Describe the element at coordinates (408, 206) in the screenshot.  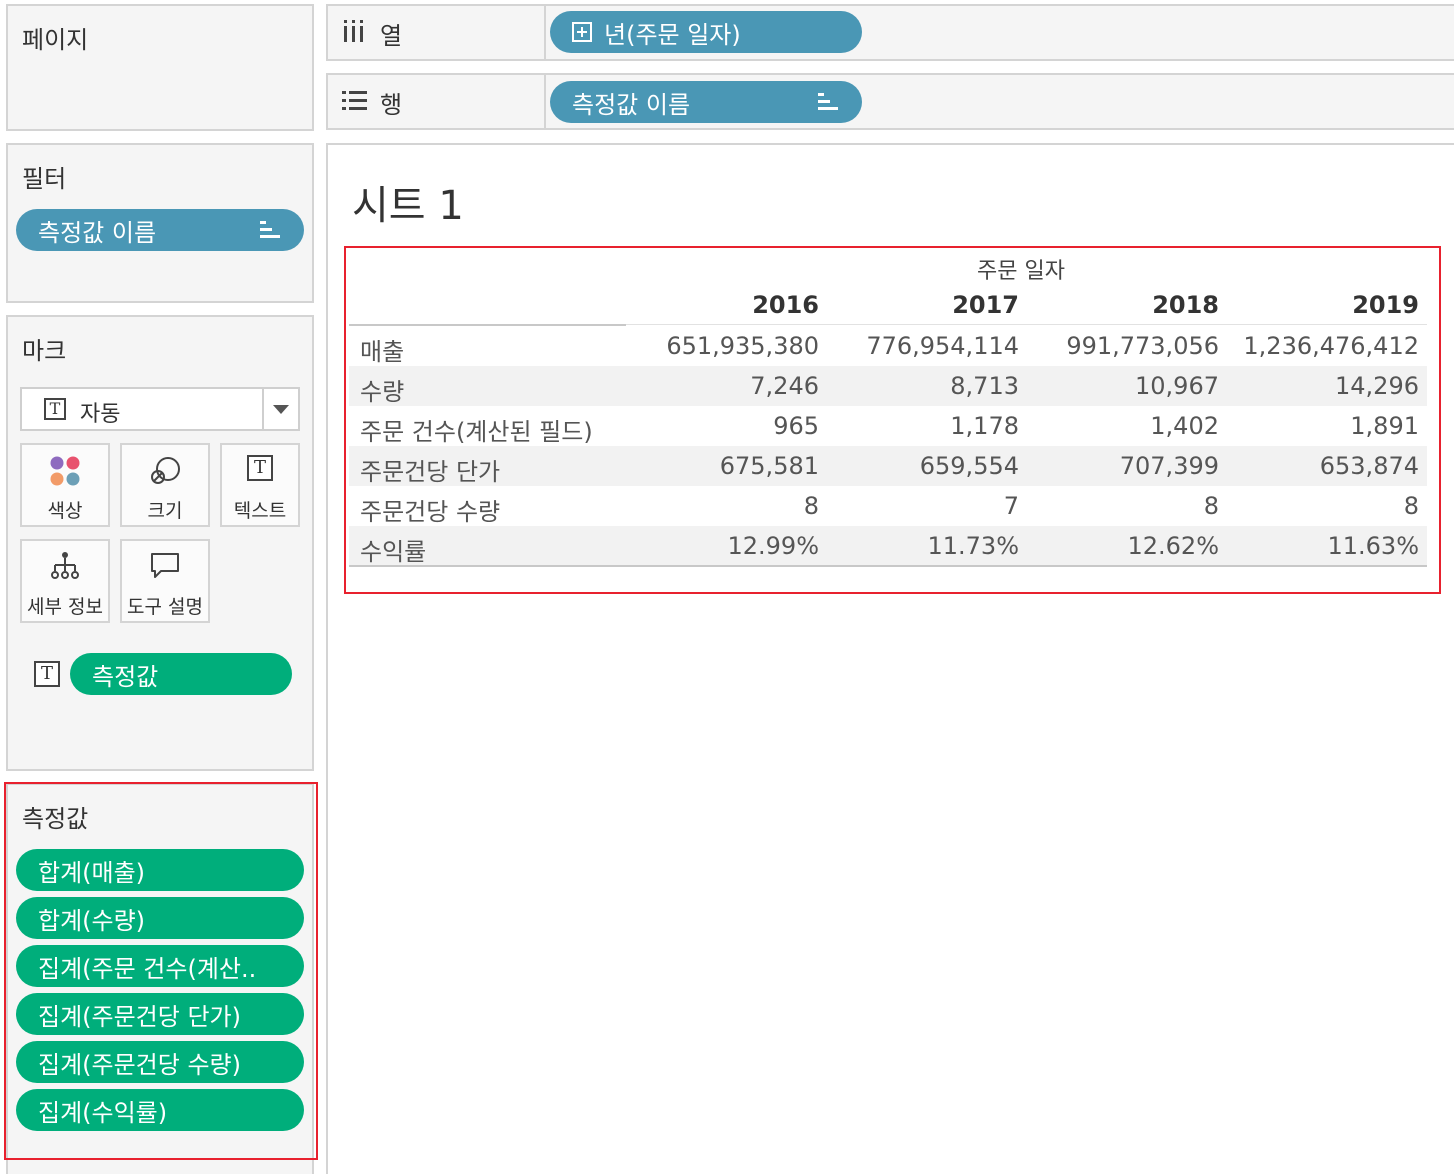
I see `sheet-title: 시트 1` at that location.